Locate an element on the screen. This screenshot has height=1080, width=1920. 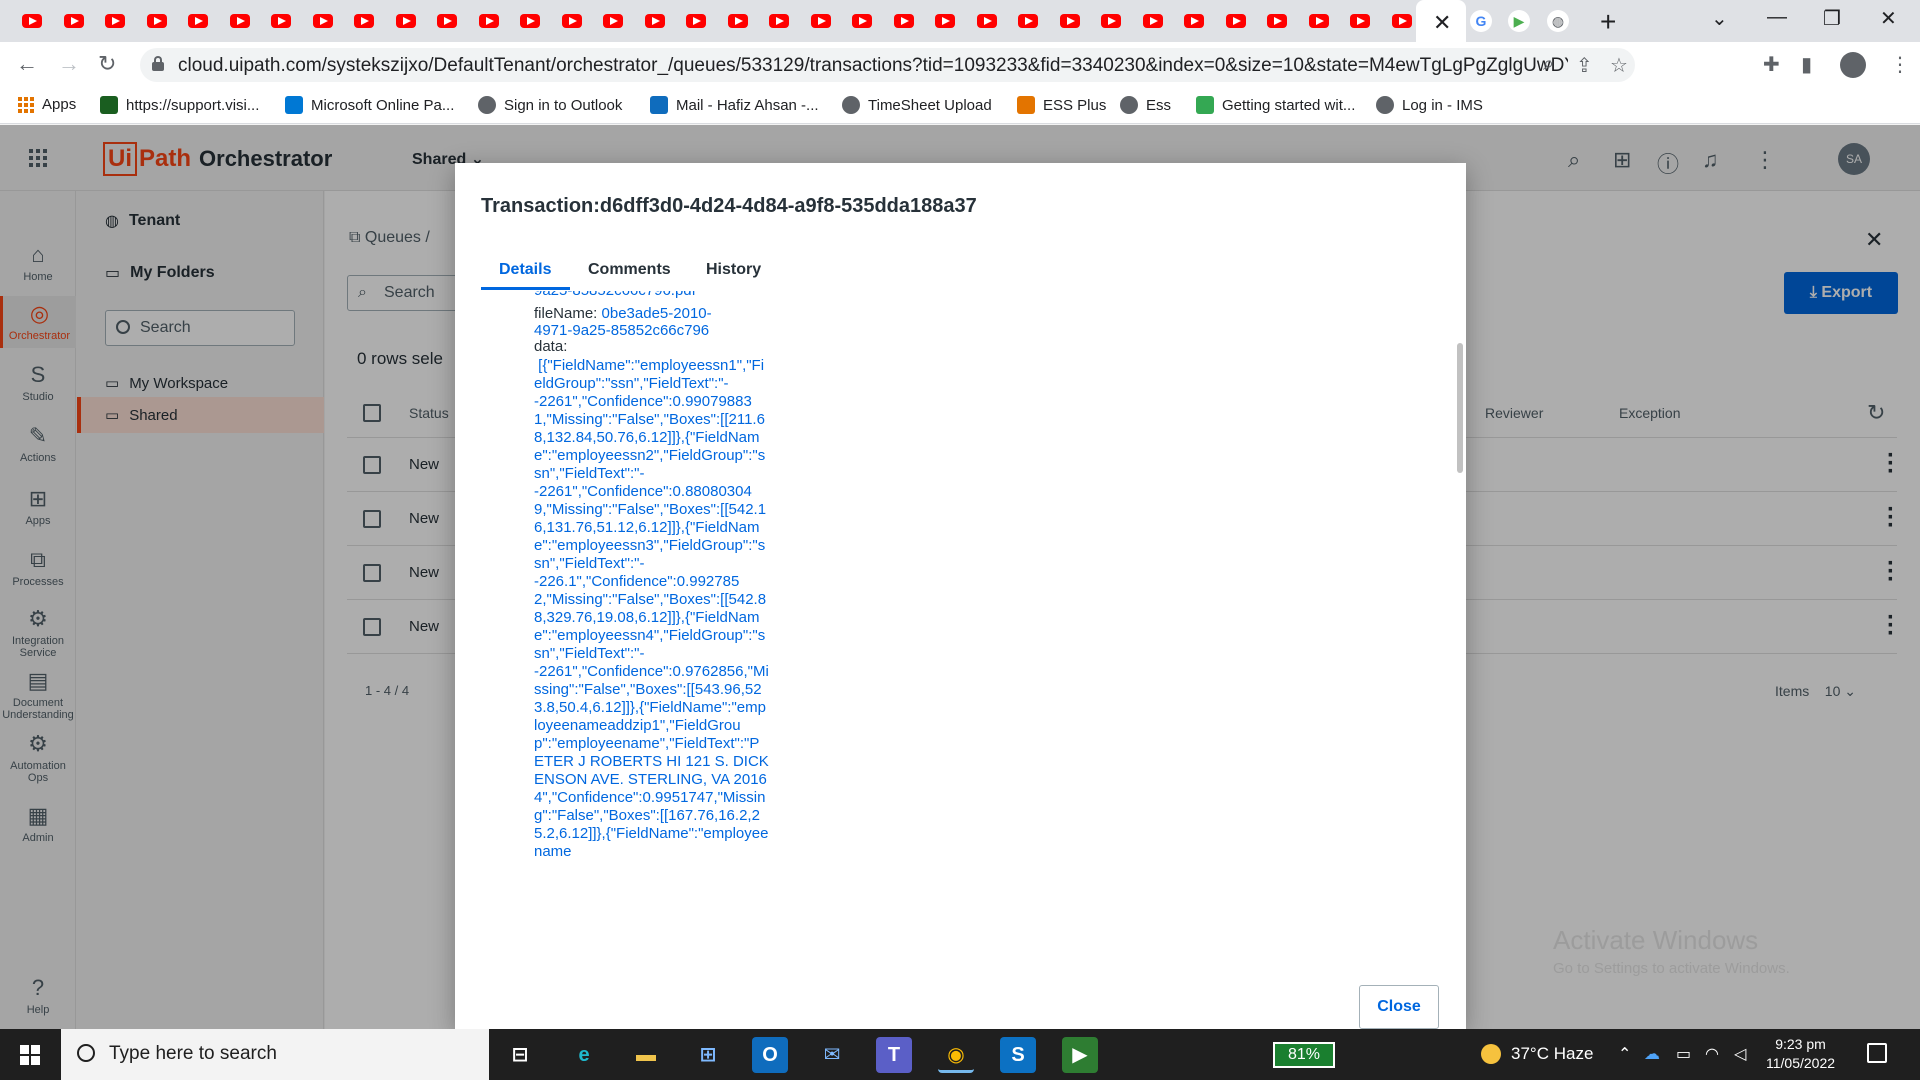
bookmark-item: Apps is located at coordinates (47, 104).